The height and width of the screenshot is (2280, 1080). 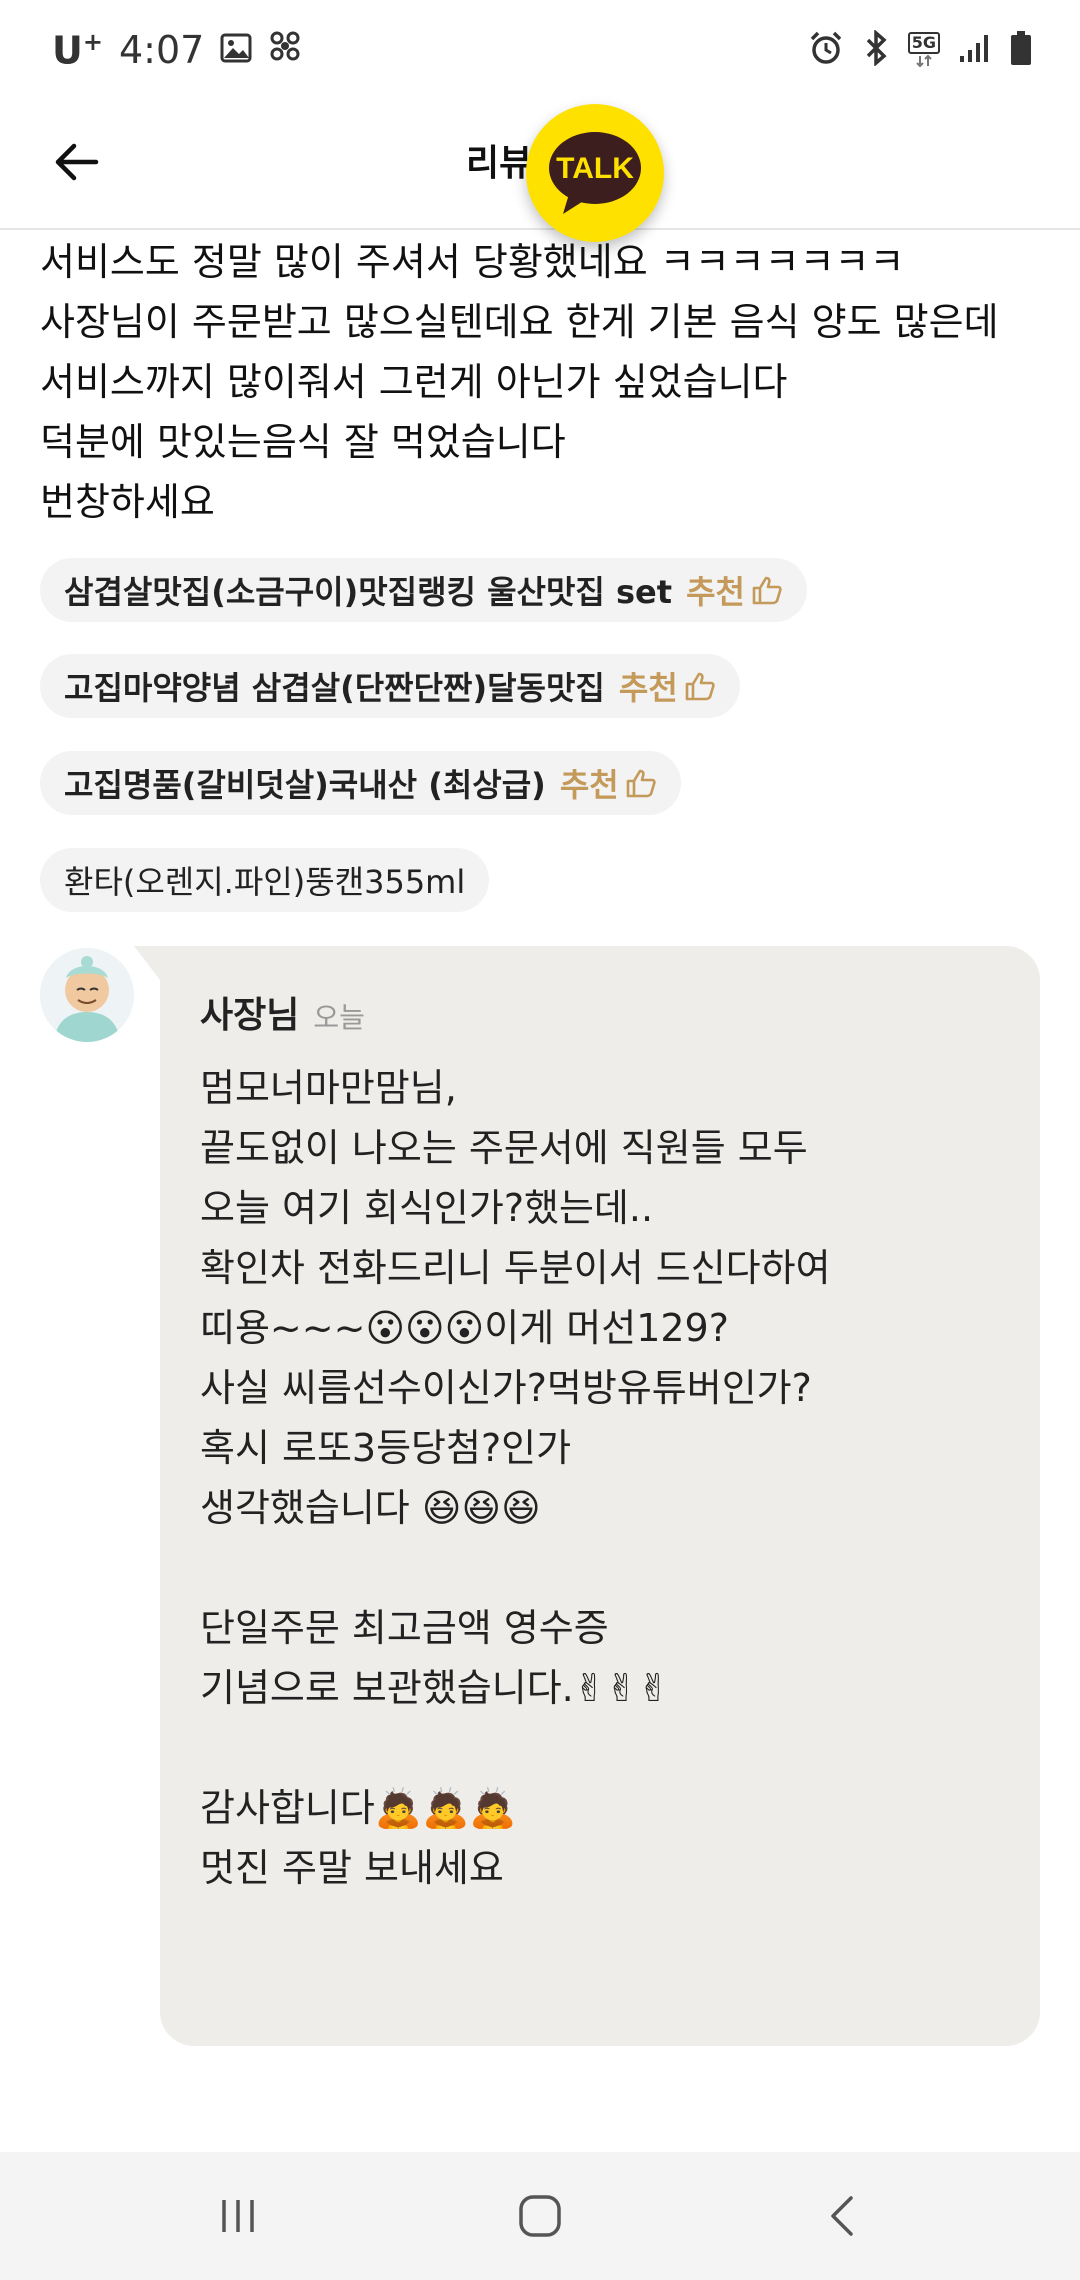 I want to click on reply-line: 감사합니다🙇🙇🙇, so click(x=358, y=1808).